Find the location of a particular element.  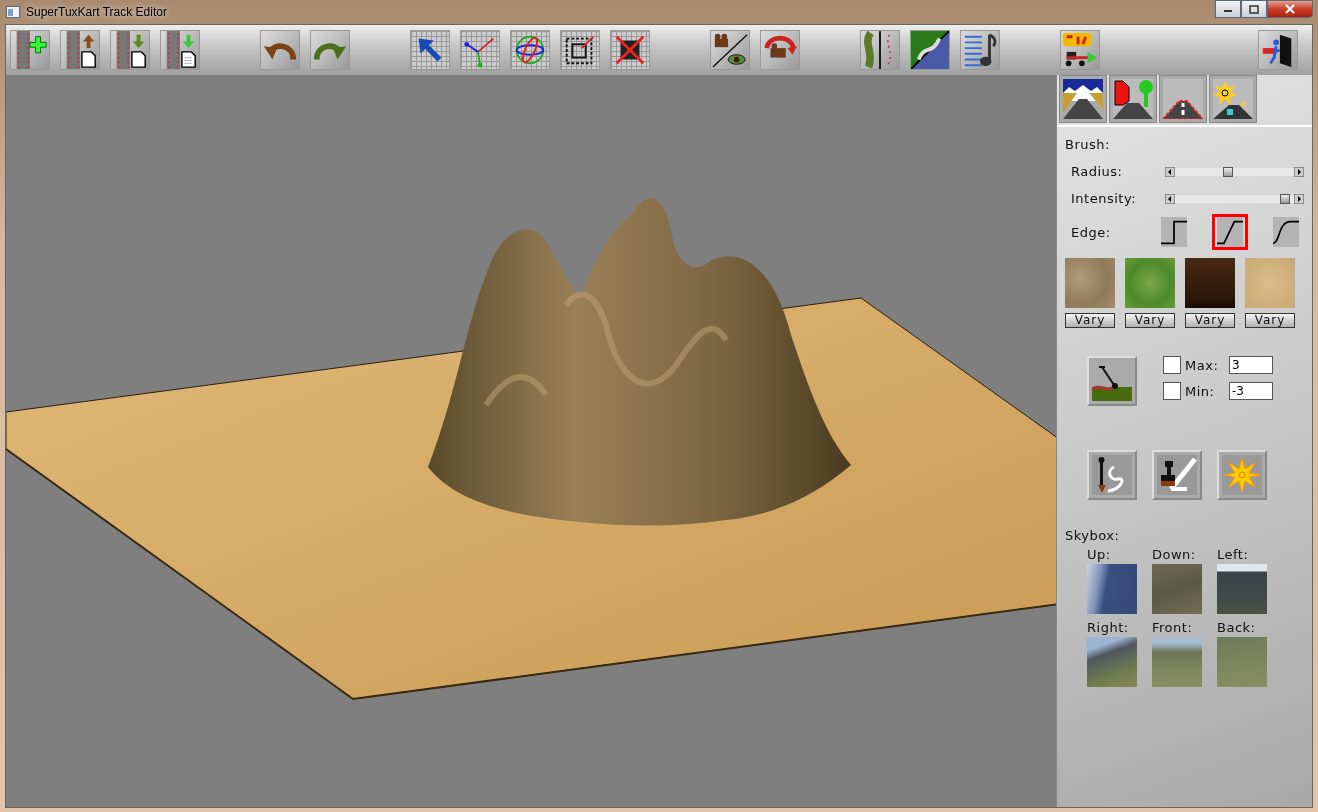

close-icon is located at coordinates (1290, 9).